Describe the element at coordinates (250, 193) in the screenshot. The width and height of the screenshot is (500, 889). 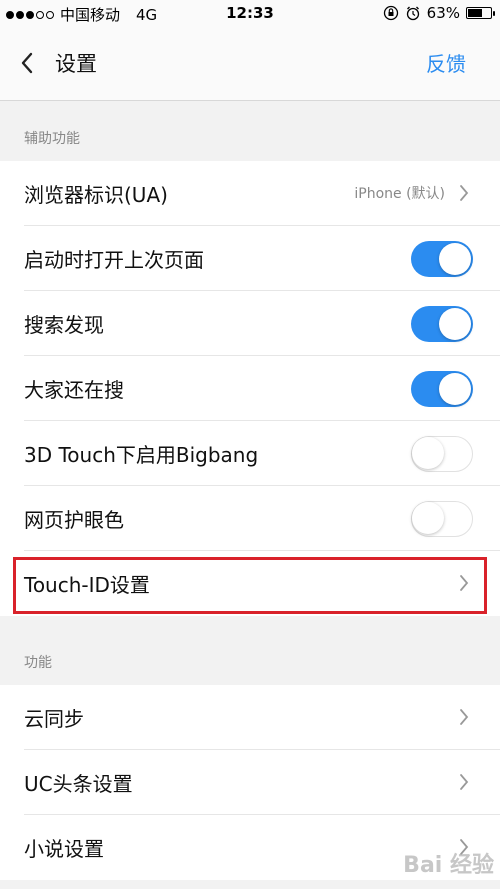
I see `row-user-agent: 浏览器标识(UA) iPhone (默认)` at that location.